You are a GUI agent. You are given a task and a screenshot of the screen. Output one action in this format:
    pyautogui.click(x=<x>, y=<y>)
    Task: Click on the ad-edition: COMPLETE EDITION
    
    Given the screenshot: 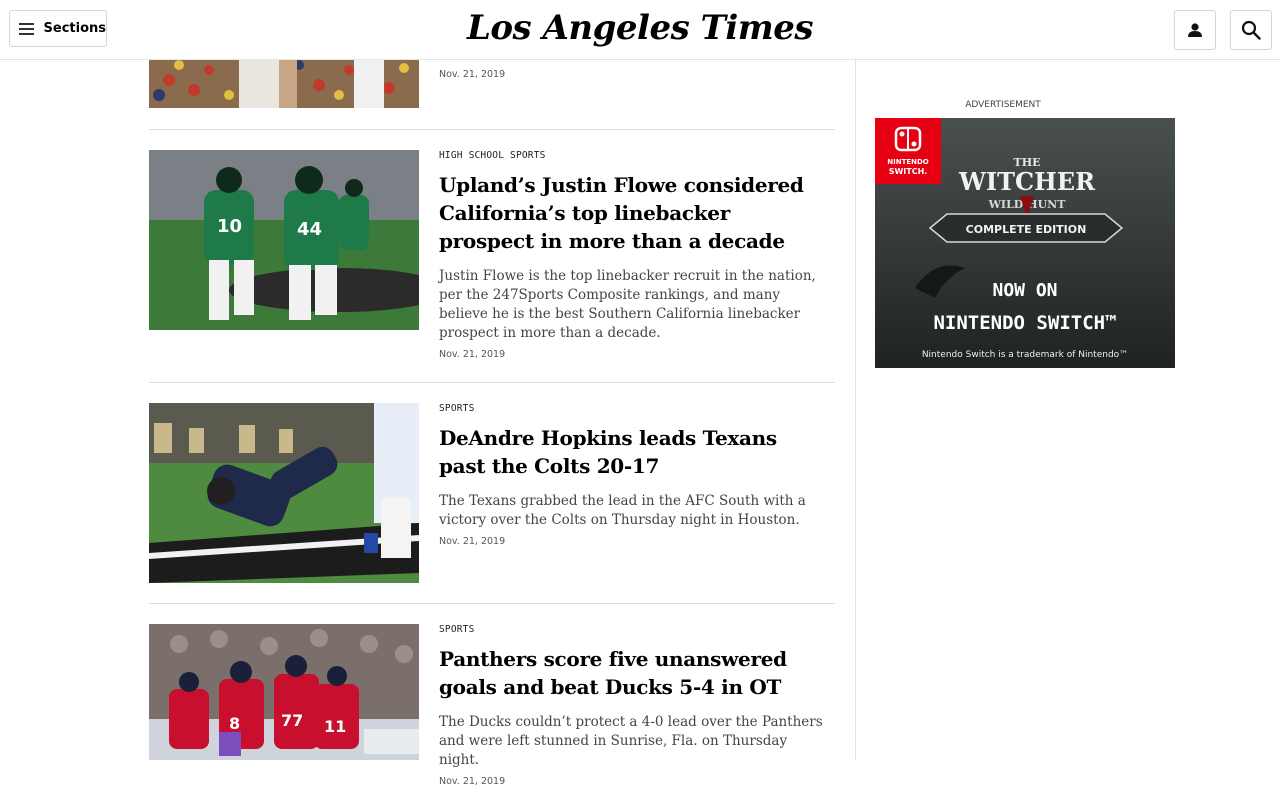 What is the action you would take?
    pyautogui.click(x=1026, y=229)
    